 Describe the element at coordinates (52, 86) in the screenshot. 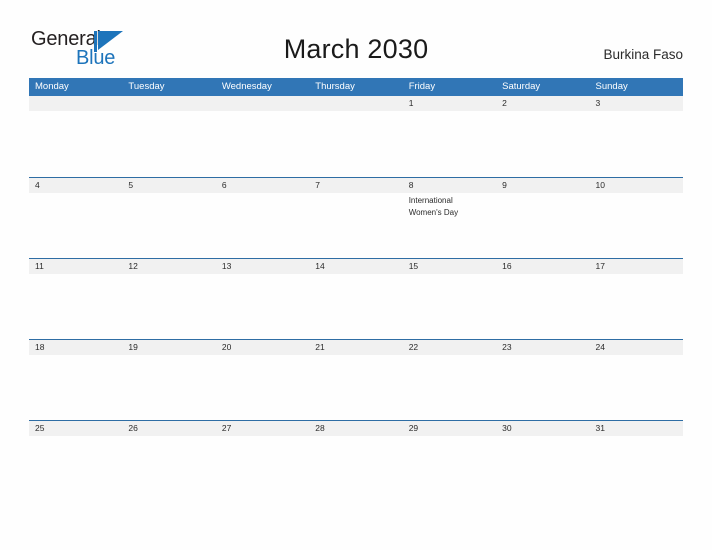

I see `weekday-header-monday: Monday` at that location.